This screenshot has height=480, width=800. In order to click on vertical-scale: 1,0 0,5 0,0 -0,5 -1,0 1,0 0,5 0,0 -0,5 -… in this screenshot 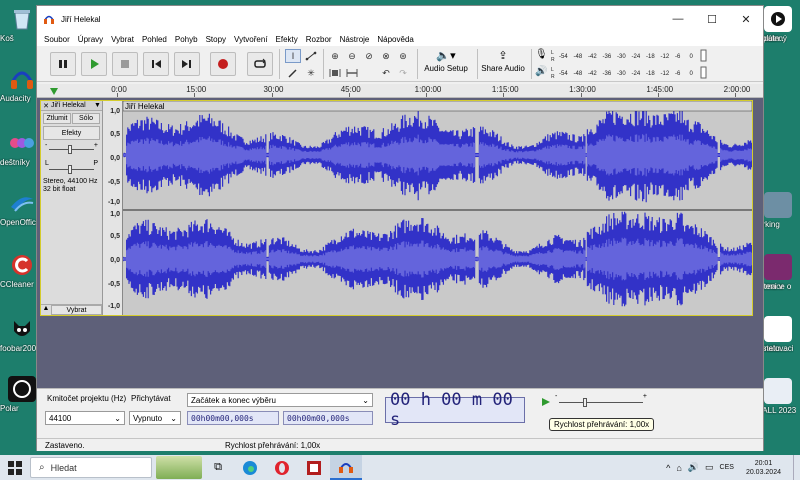, I will do `click(113, 208)`.